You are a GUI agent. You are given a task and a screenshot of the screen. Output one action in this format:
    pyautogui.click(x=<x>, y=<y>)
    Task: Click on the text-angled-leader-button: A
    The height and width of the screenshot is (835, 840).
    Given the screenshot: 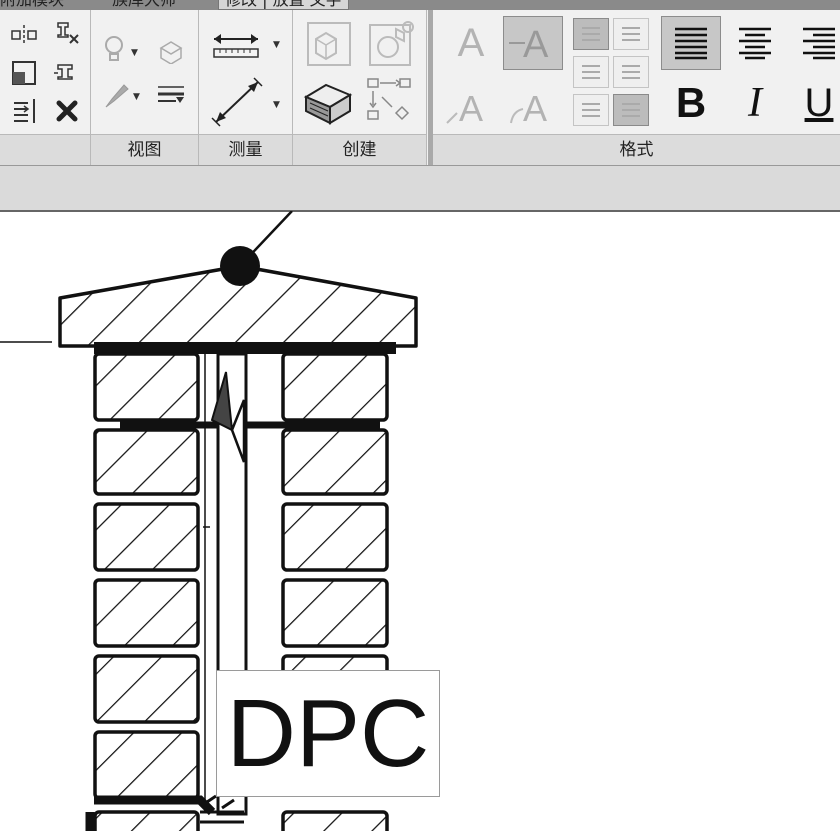 What is the action you would take?
    pyautogui.click(x=471, y=105)
    